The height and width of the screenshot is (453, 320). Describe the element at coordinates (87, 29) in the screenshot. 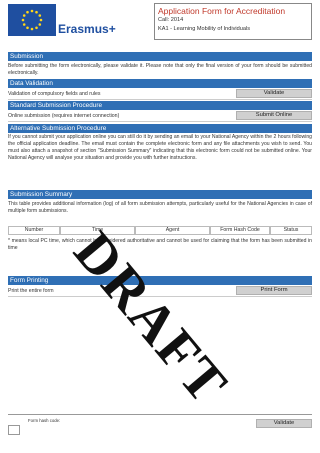

I see `erasmus-plus-logo-text: Erasmus+` at that location.